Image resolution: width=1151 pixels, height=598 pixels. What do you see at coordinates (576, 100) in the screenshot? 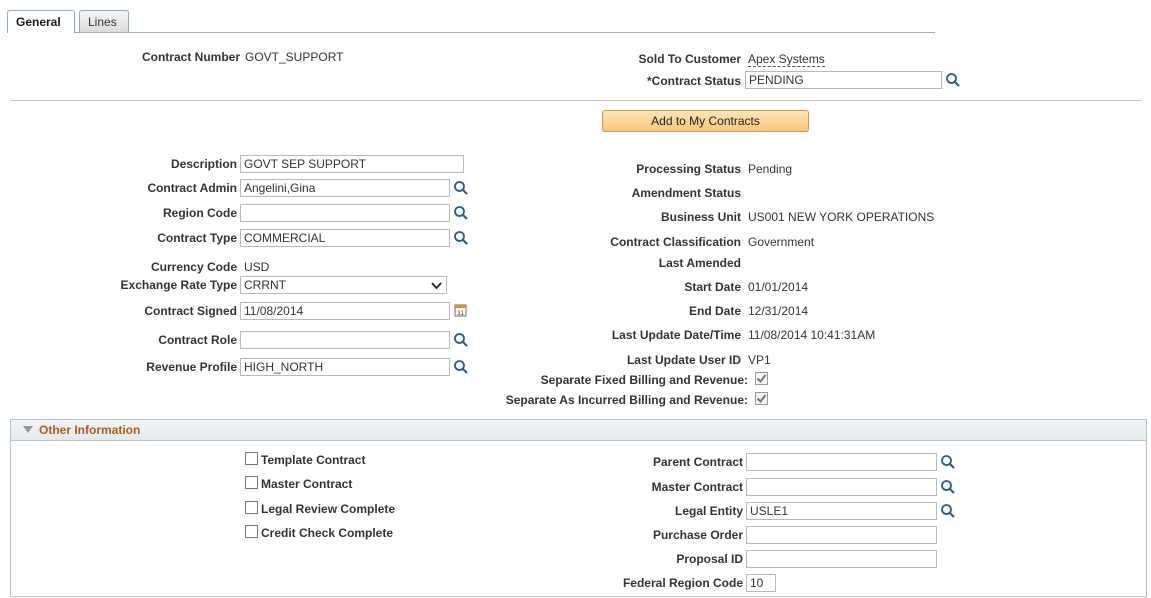
I see `divider` at bounding box center [576, 100].